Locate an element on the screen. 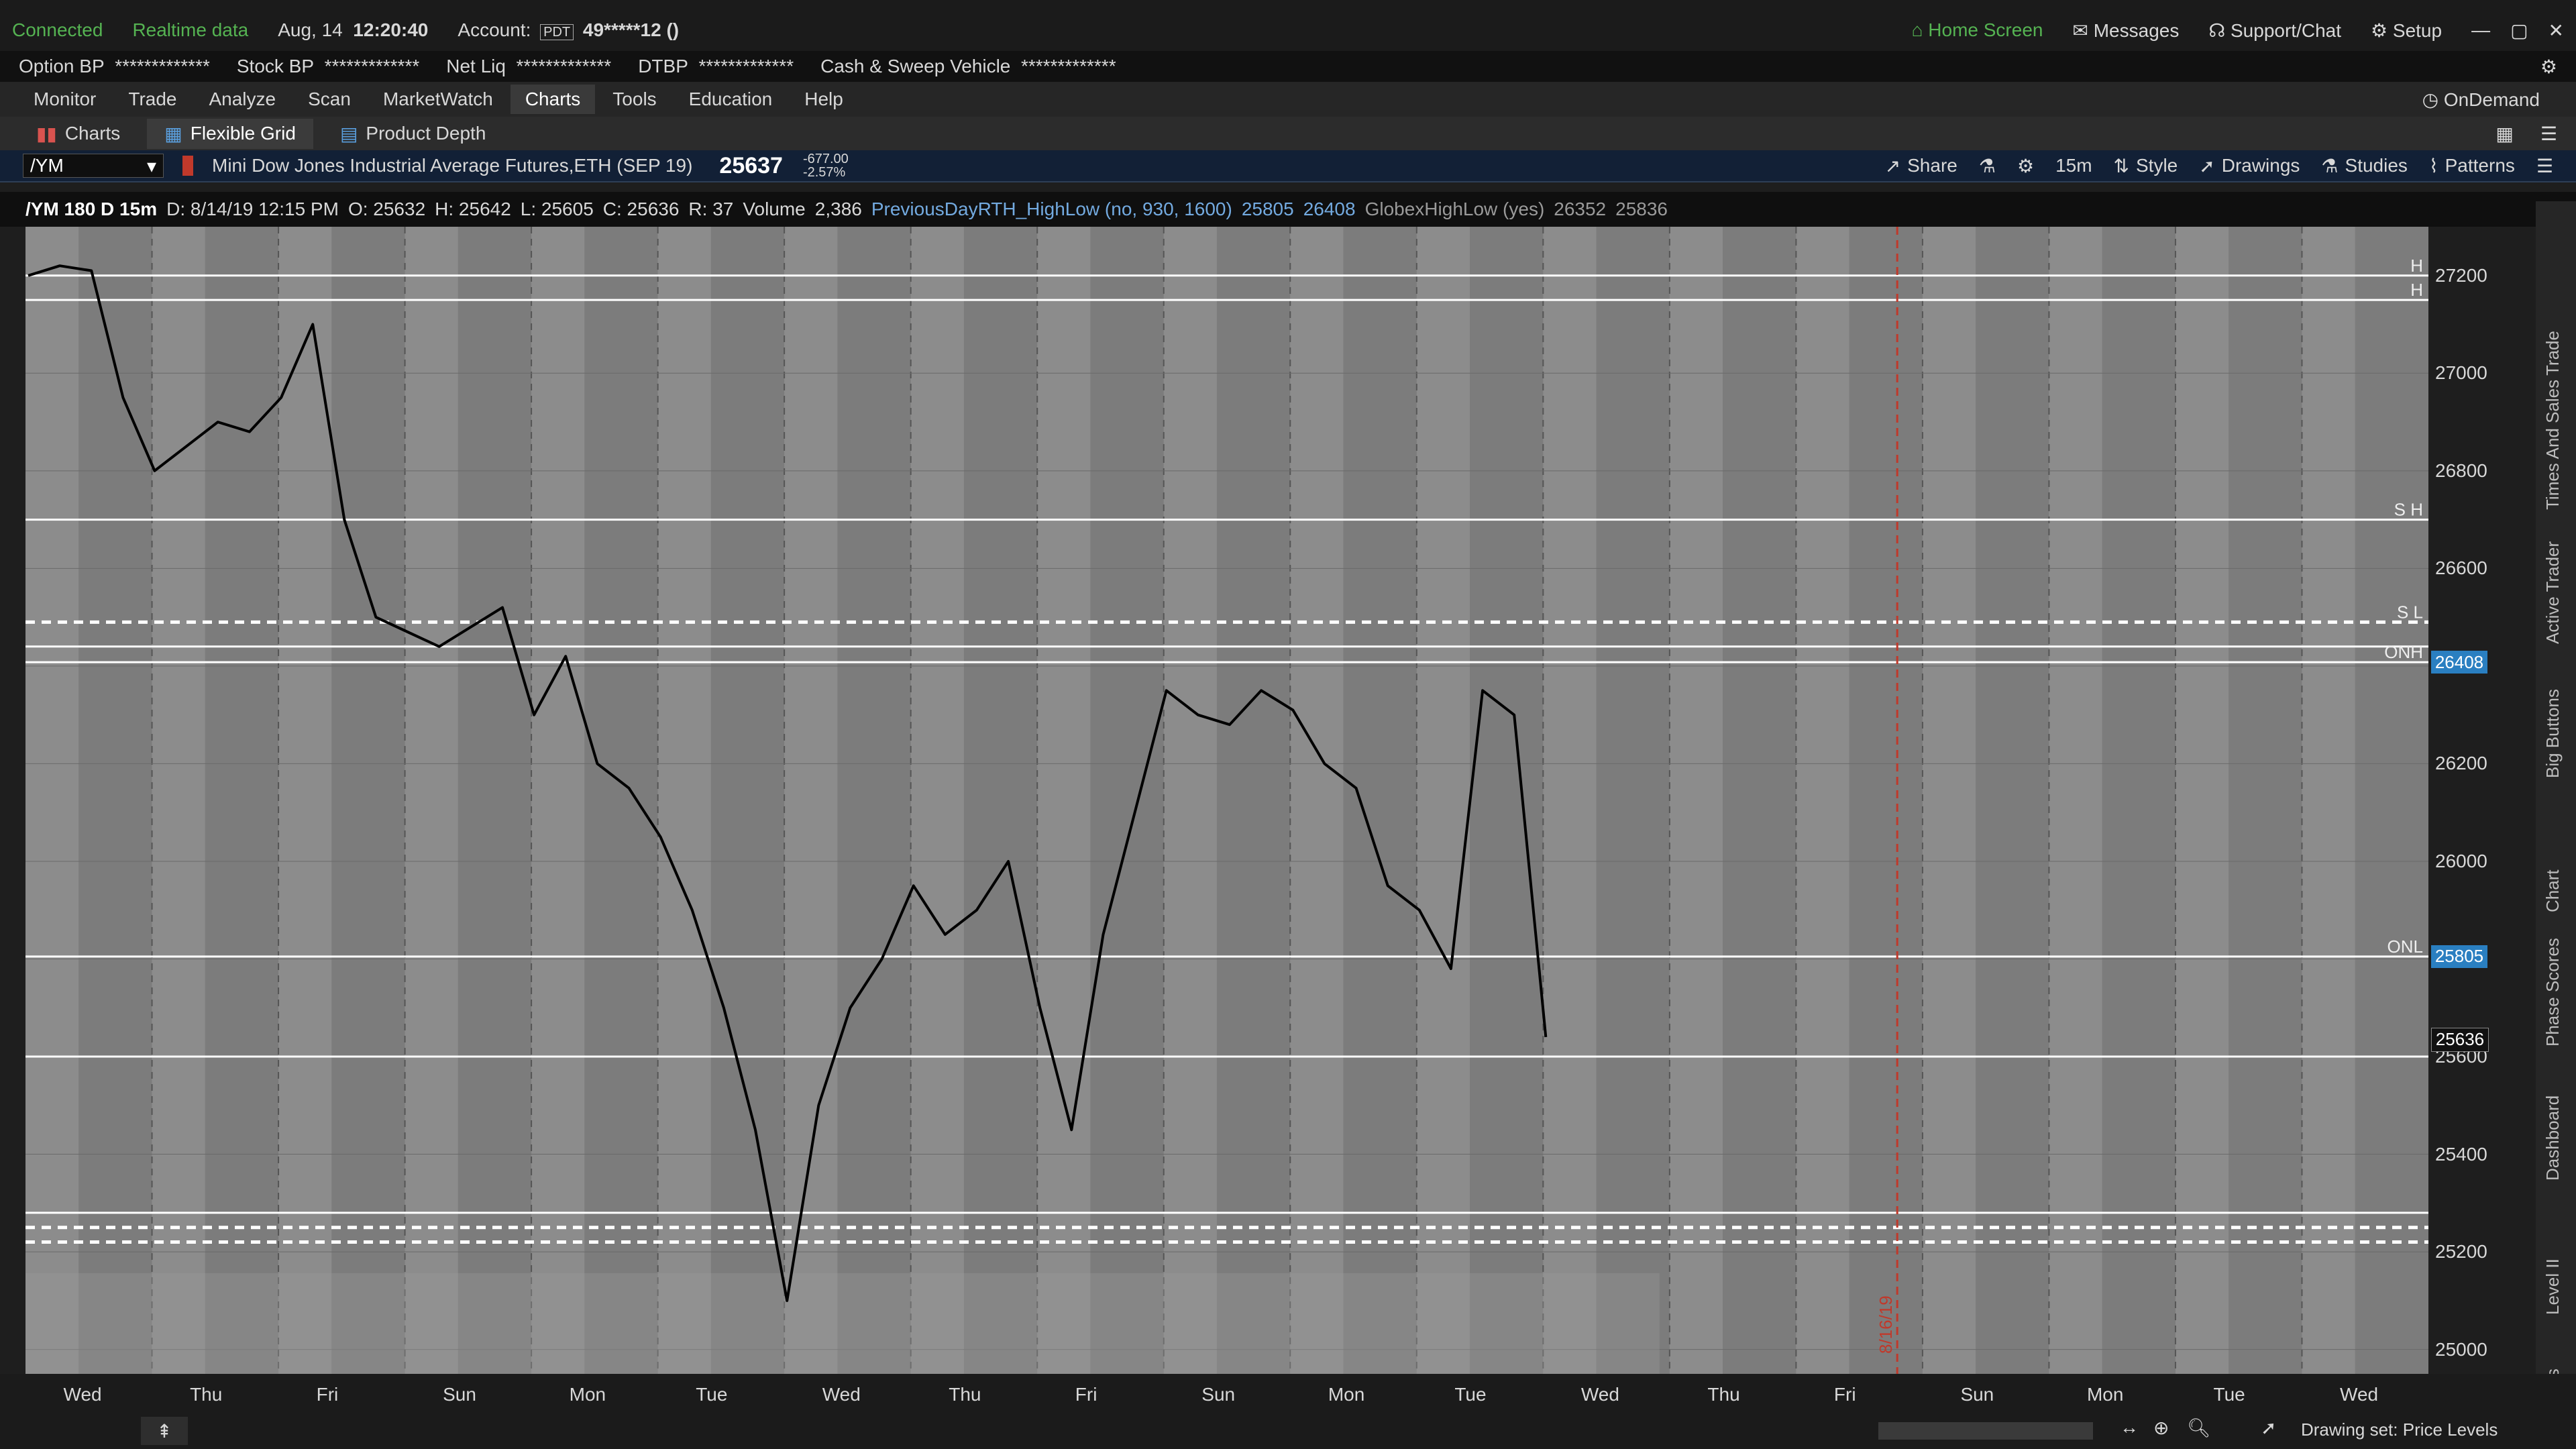  bp-netliq: Net Liq ************* is located at coordinates (529, 66).